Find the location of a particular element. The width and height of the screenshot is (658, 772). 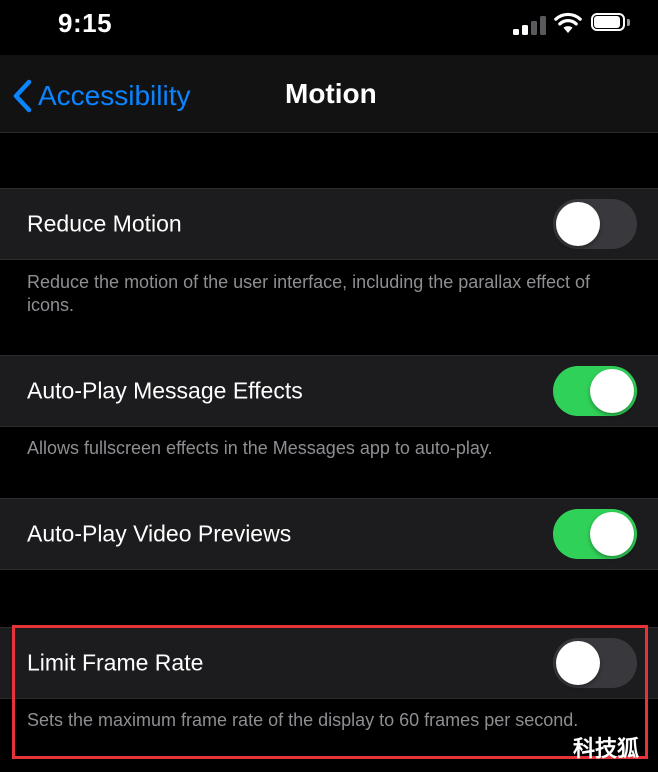

setting-label: Reduce Motion is located at coordinates (104, 223).